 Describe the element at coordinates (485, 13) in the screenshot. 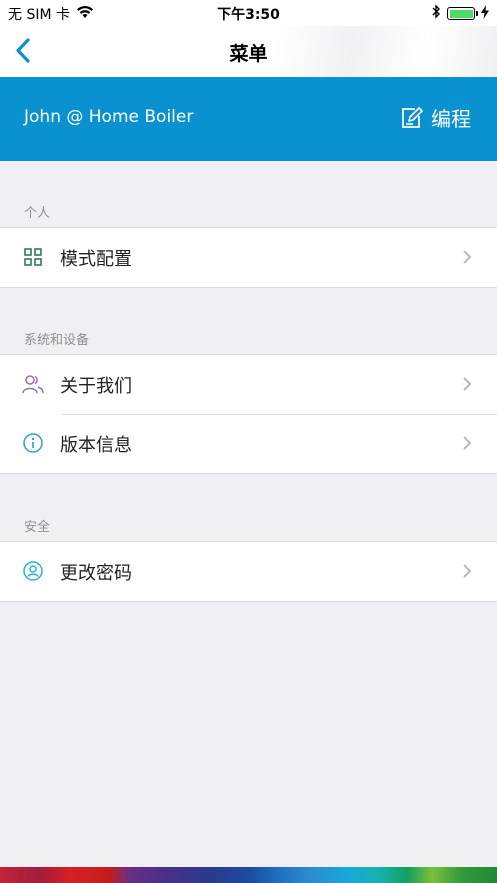

I see `charging-icon` at that location.